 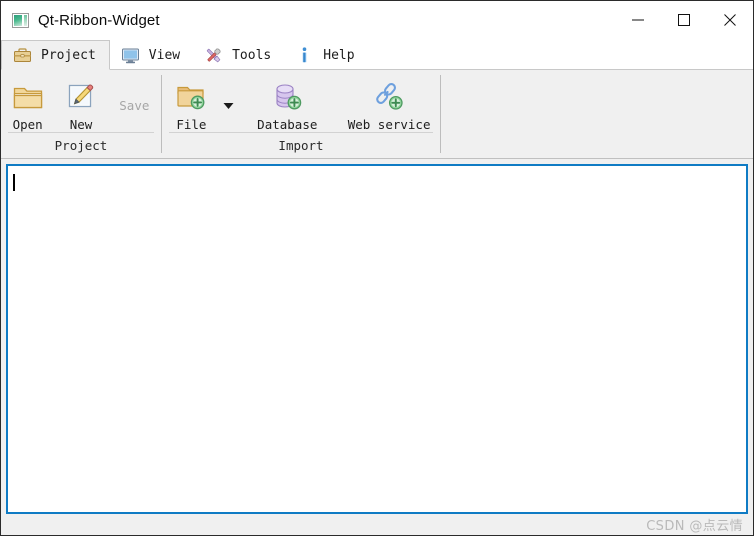 I want to click on tab-tools: Tools, so click(x=238, y=55).